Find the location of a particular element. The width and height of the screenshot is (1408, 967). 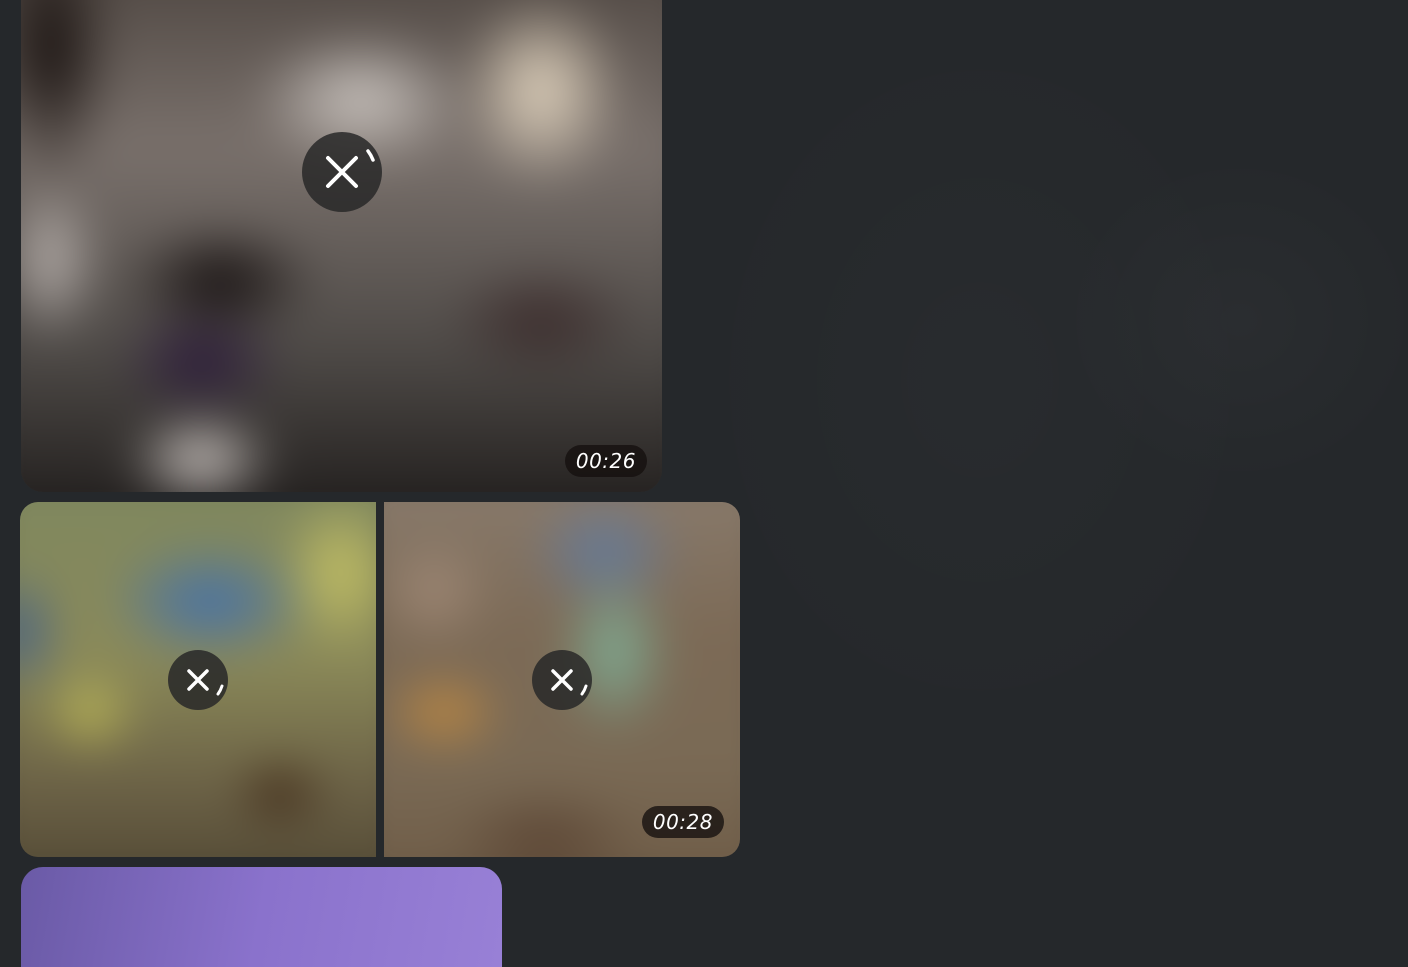

media-item-video-2: 00:28 is located at coordinates (562, 679).